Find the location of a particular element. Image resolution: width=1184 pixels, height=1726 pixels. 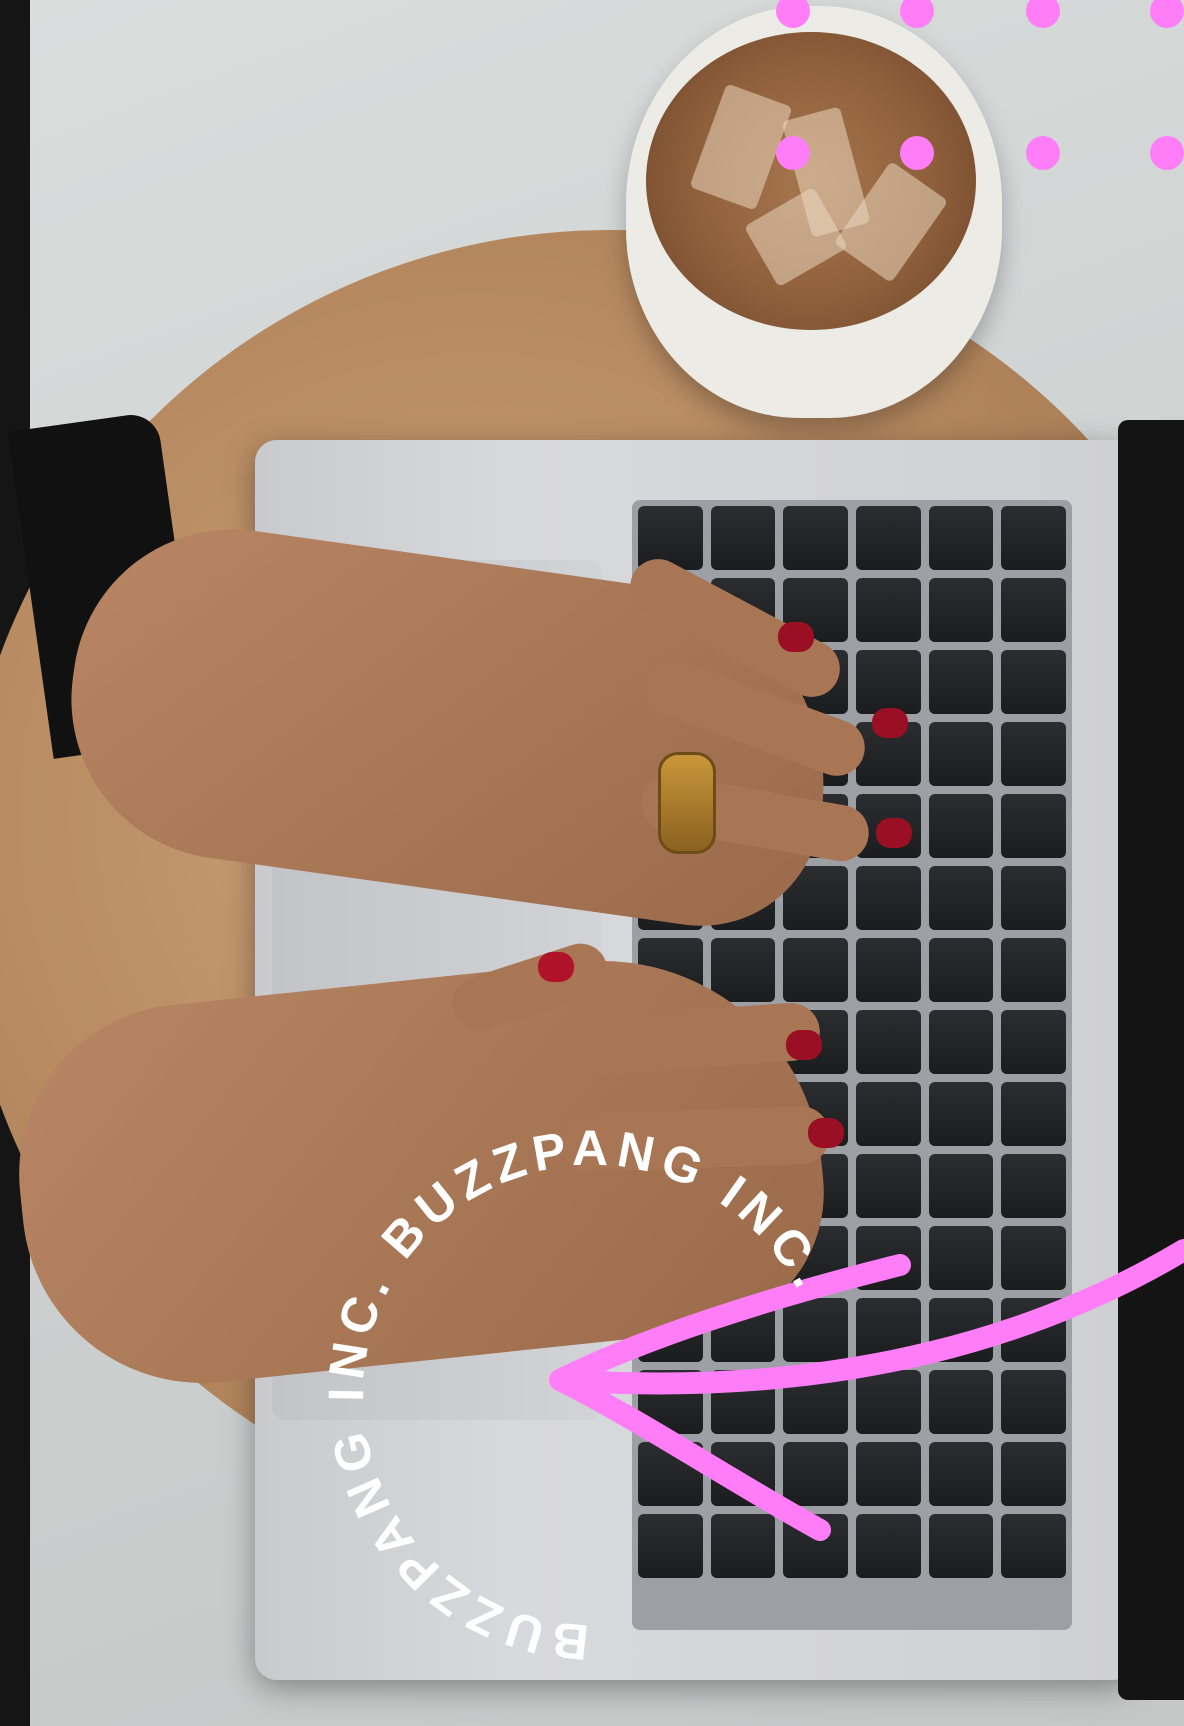

curved-arrow-icon is located at coordinates (866, 1390).